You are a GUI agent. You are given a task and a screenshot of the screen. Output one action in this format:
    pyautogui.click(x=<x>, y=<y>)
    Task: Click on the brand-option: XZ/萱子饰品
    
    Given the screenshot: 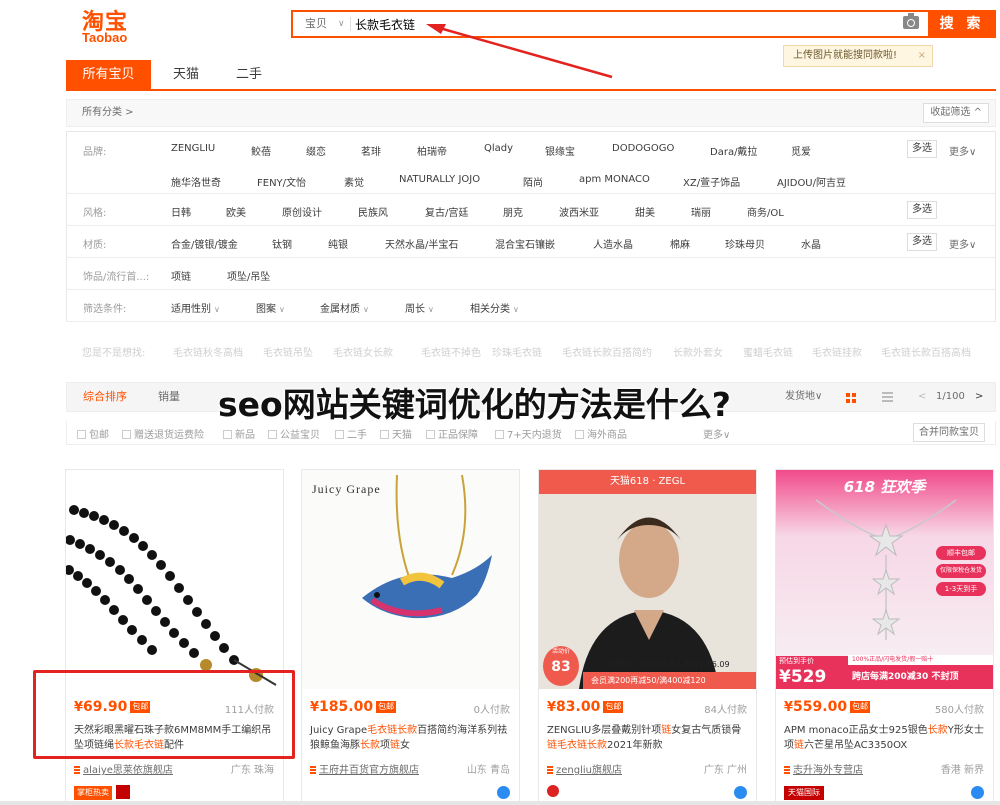 What is the action you would take?
    pyautogui.click(x=711, y=181)
    